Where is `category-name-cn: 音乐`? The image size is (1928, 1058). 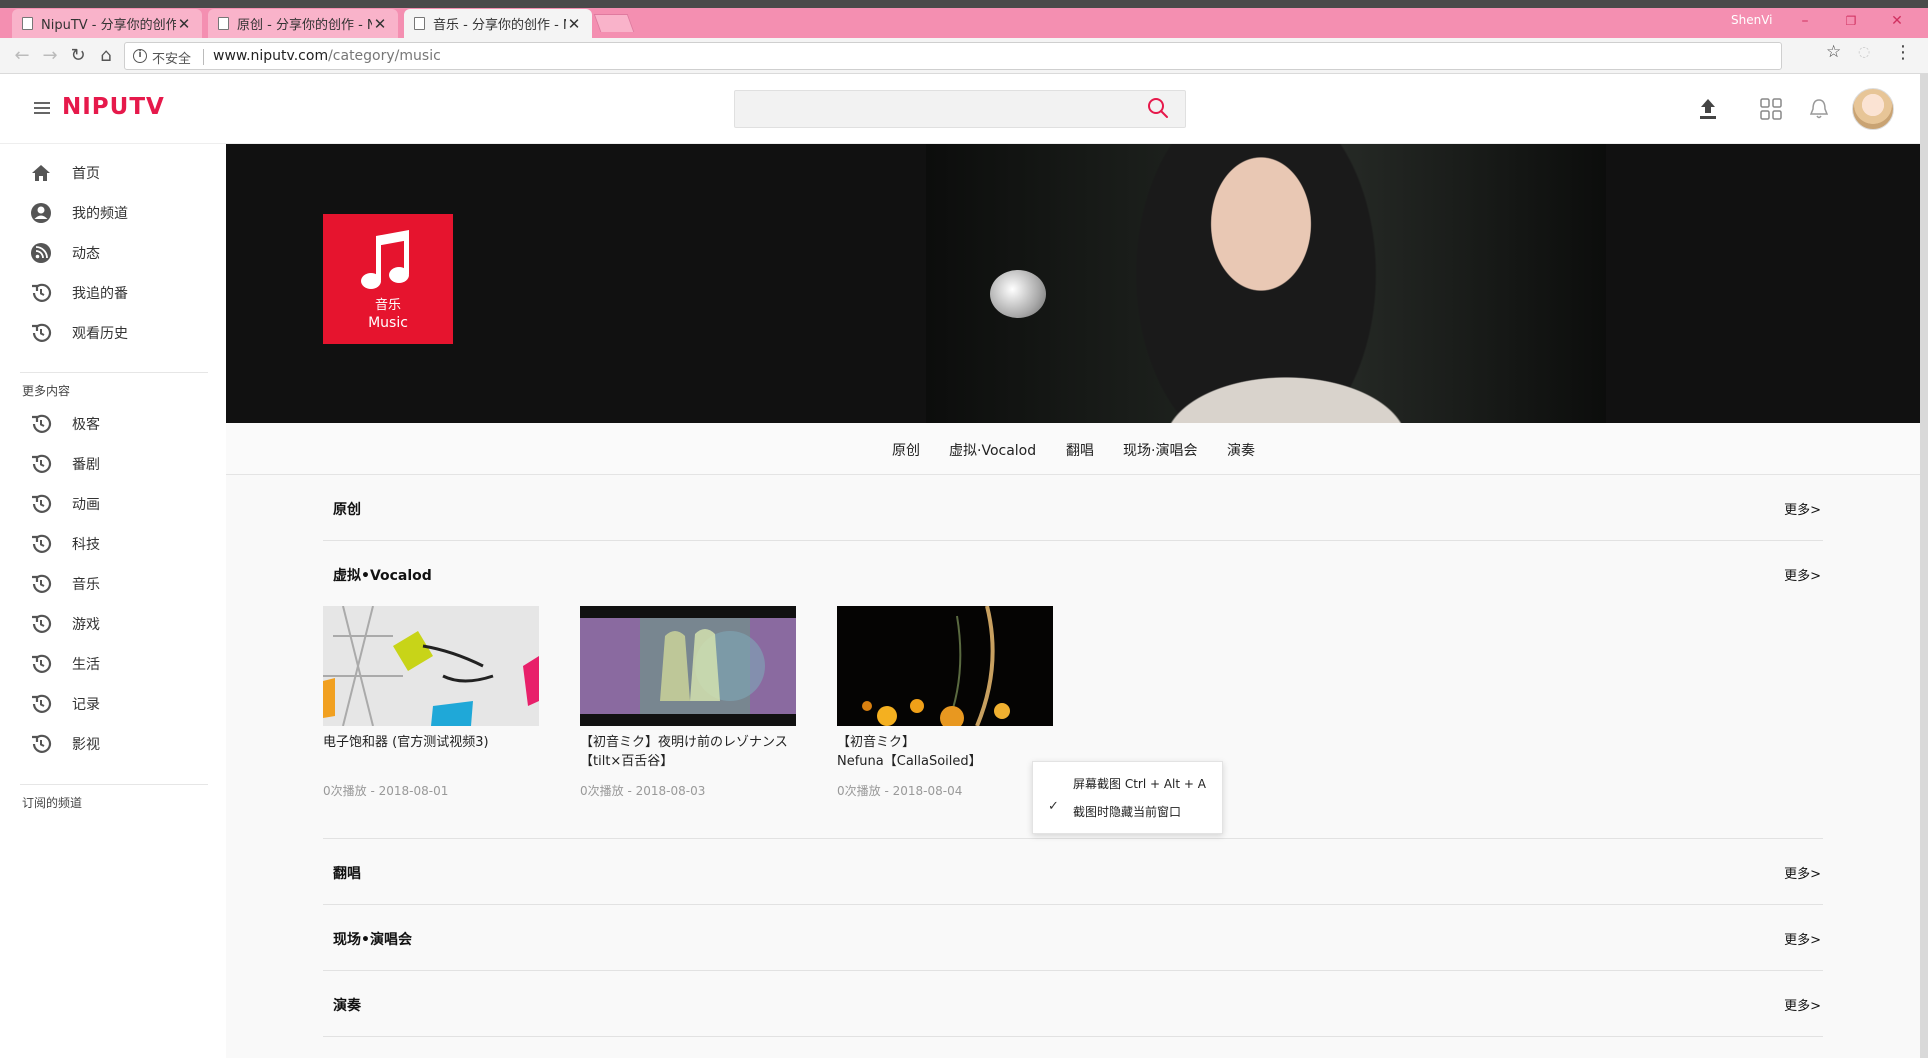
category-name-cn: 音乐 is located at coordinates (387, 305).